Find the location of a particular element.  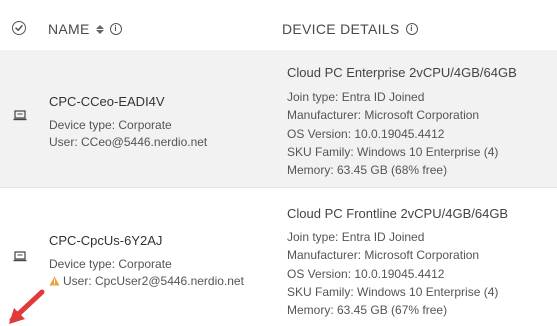

detail-memory: Memory: 63.45 GB (67% free) is located at coordinates (367, 310).